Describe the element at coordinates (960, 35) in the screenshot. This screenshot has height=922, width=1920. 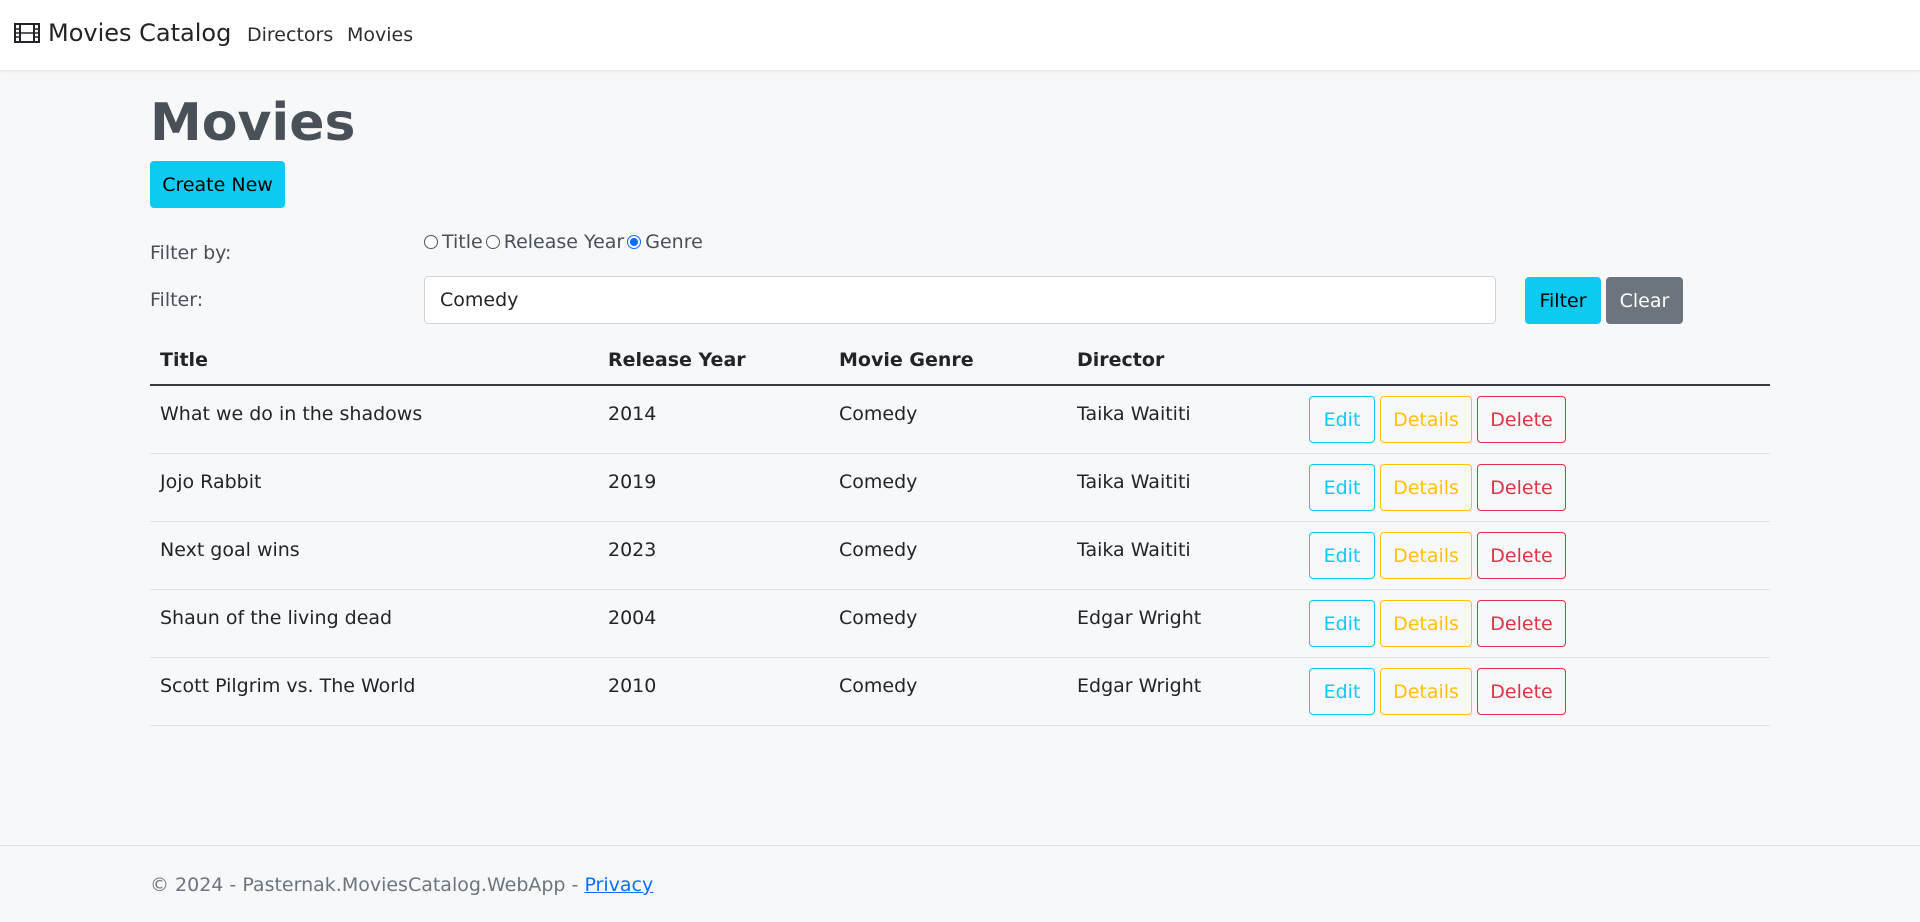
I see `navbar: Movies Catalog Directors Movies` at that location.